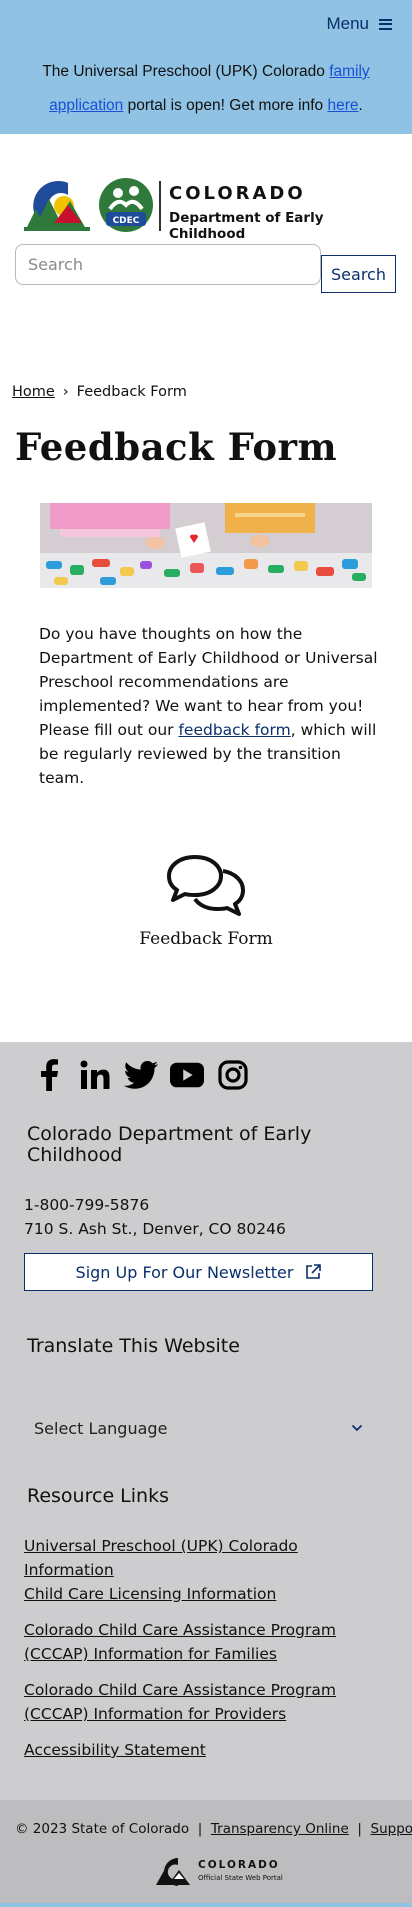  Describe the element at coordinates (198, 1428) in the screenshot. I see `language-select: Select Language` at that location.